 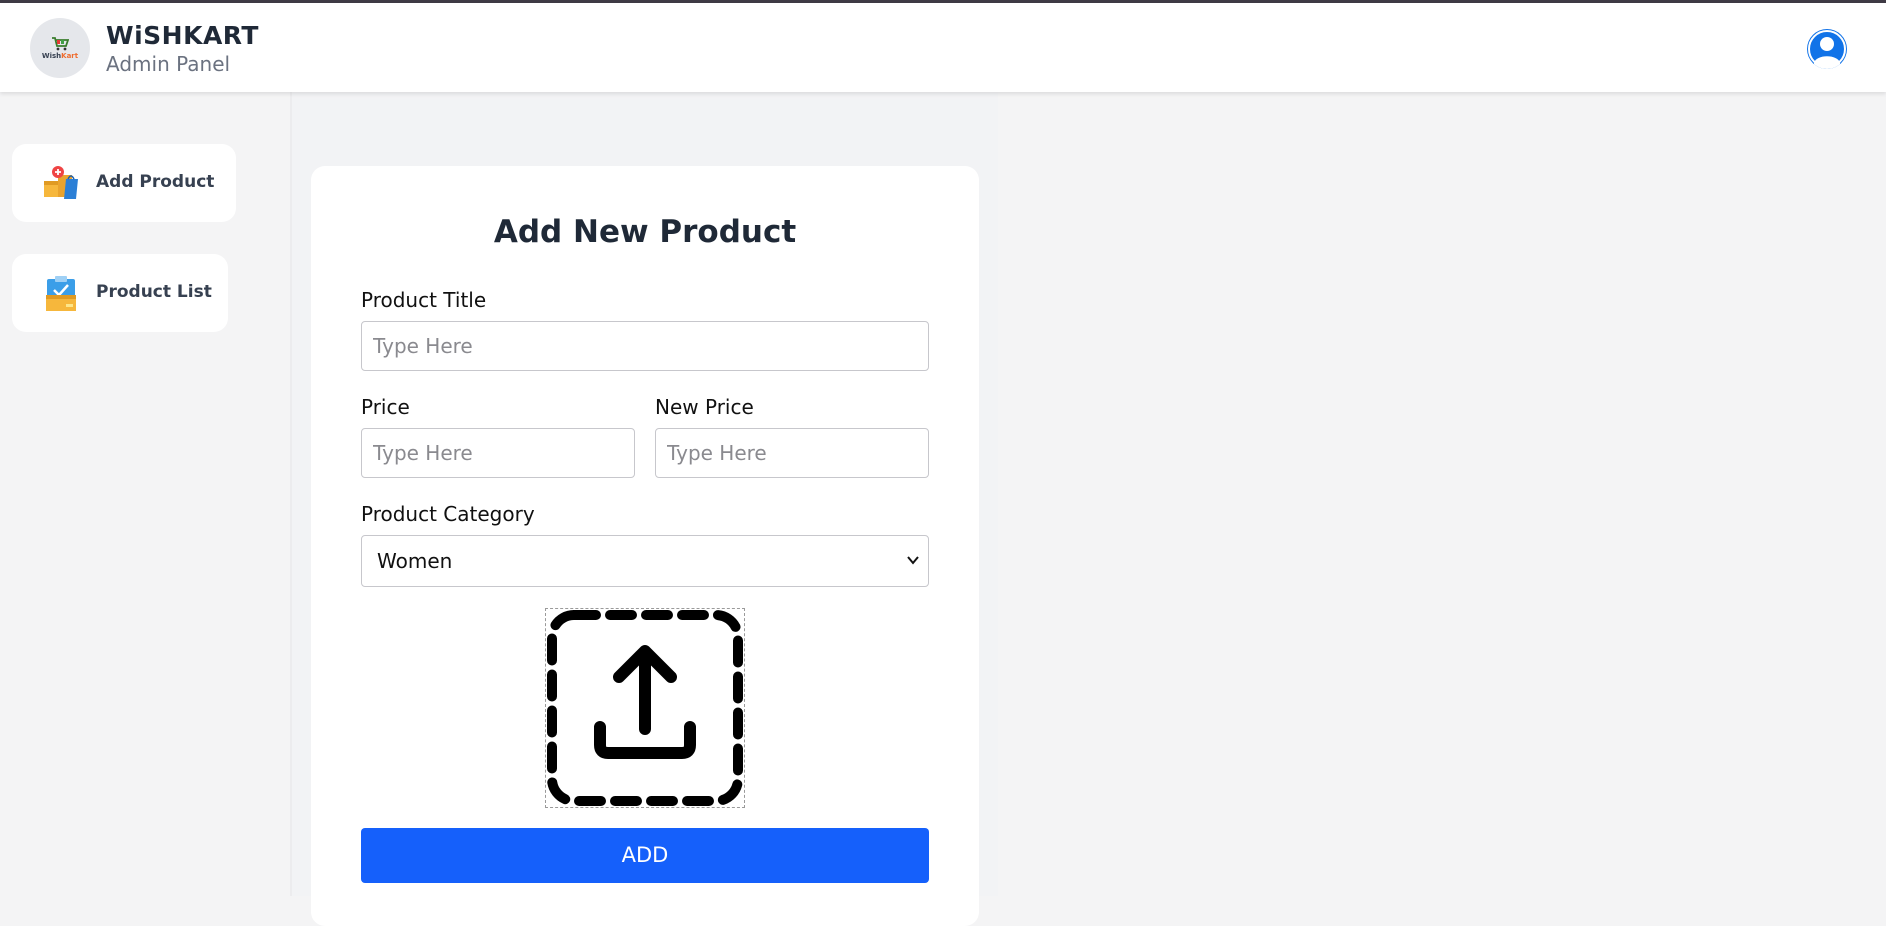 What do you see at coordinates (182, 35) in the screenshot?
I see `brand-title: WiSHKART` at bounding box center [182, 35].